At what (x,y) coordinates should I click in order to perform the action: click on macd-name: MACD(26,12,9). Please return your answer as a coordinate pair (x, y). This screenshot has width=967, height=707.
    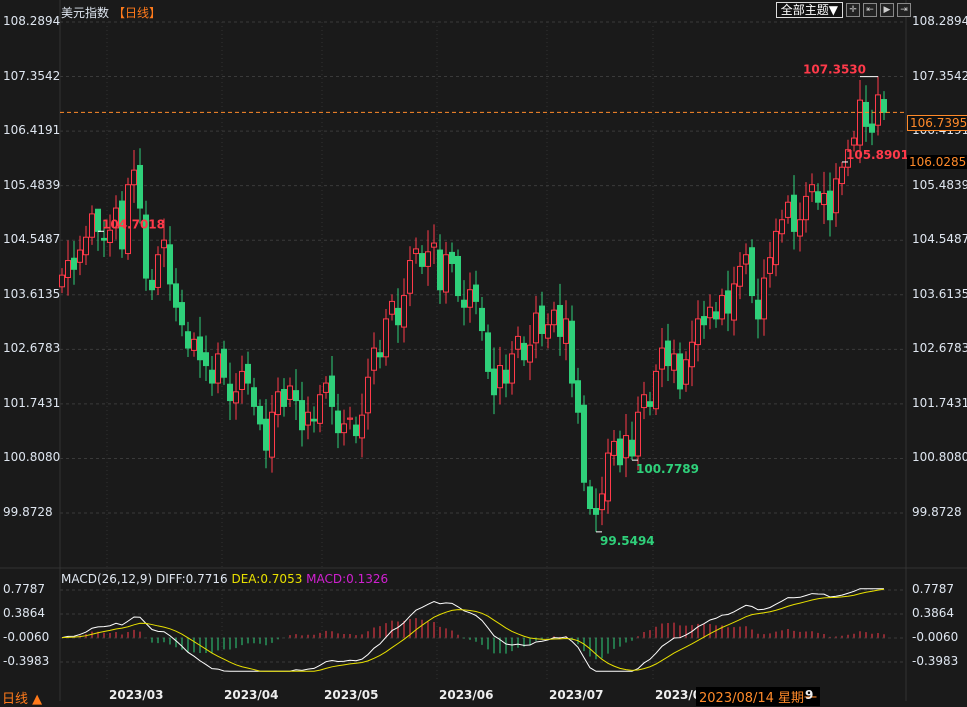
    Looking at the image, I should click on (107, 579).